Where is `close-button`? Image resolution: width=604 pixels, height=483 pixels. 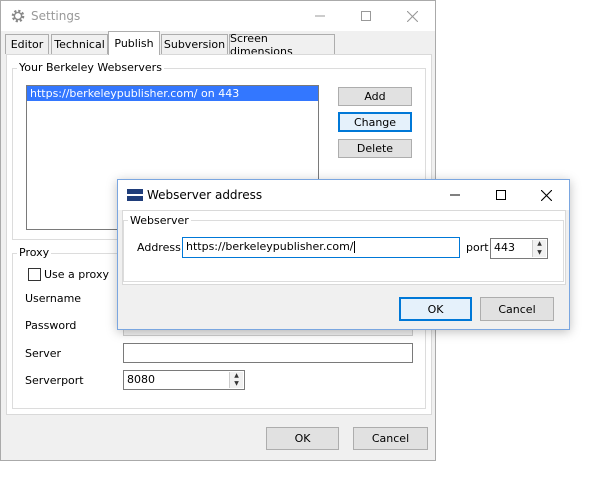
close-button is located at coordinates (412, 16).